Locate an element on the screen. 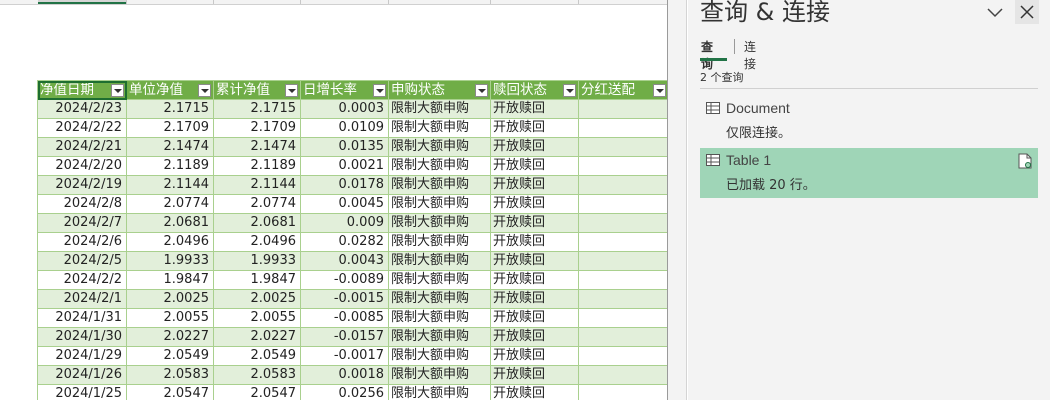 Image resolution: width=1050 pixels, height=400 pixels. column-header: 单位净值 is located at coordinates (170, 90).